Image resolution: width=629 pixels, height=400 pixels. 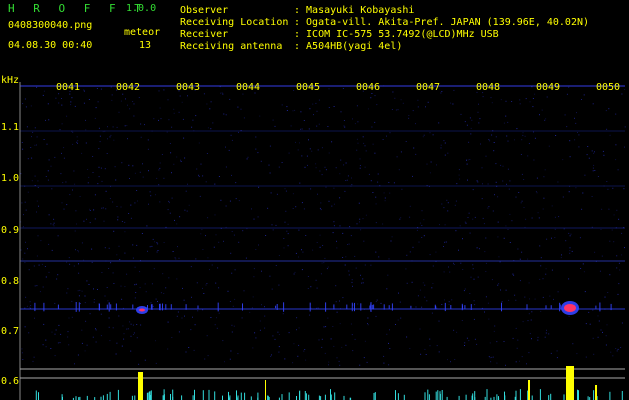 I want to click on histogram-peak, so click(x=529, y=390).